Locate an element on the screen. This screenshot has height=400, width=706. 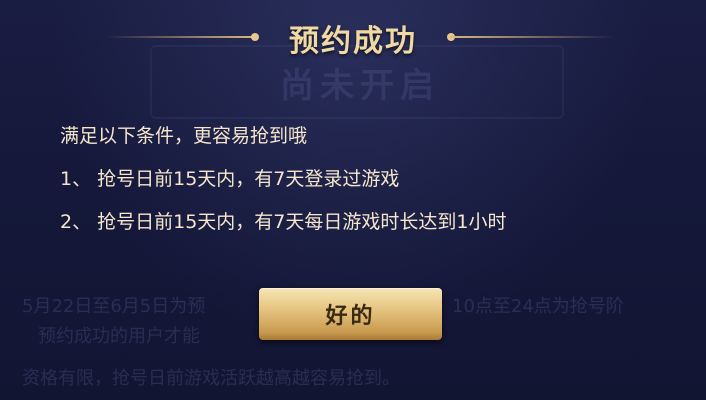
dialog-text-intro: 满足以下条件，更容易抢到哦 is located at coordinates (184, 136).